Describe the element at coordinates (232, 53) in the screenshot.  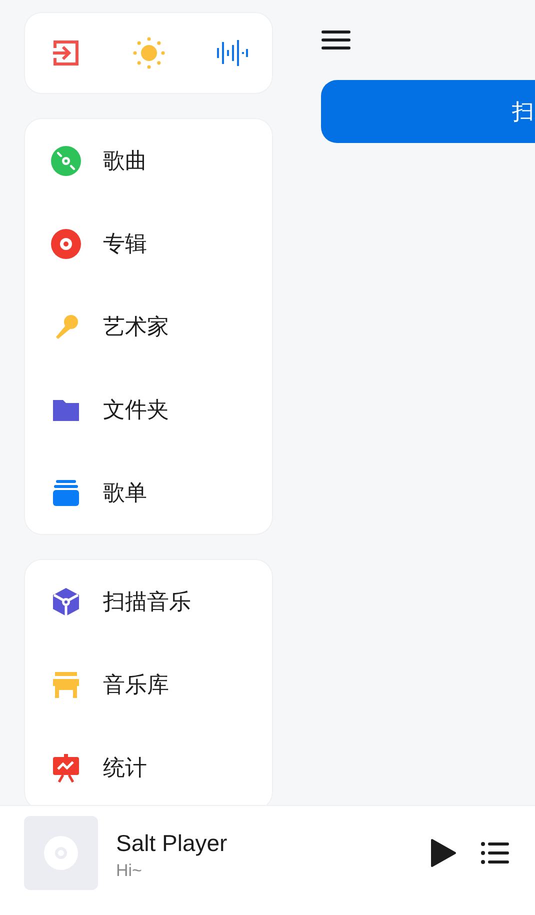
I see `waveform-icon` at that location.